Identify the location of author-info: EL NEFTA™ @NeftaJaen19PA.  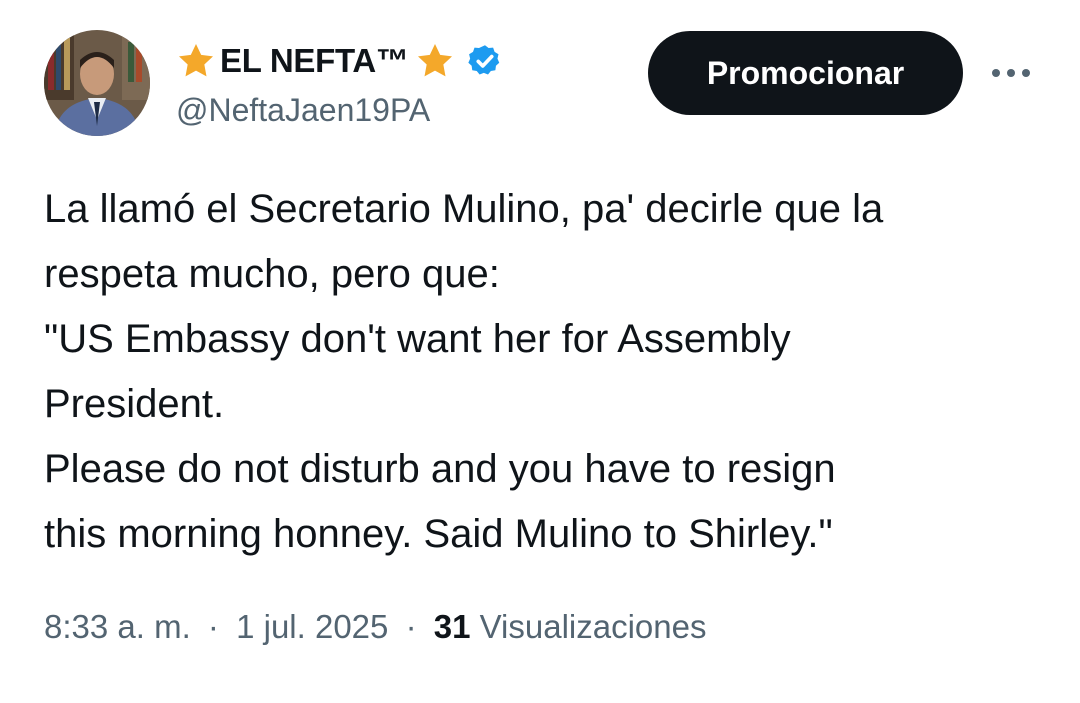
(339, 96).